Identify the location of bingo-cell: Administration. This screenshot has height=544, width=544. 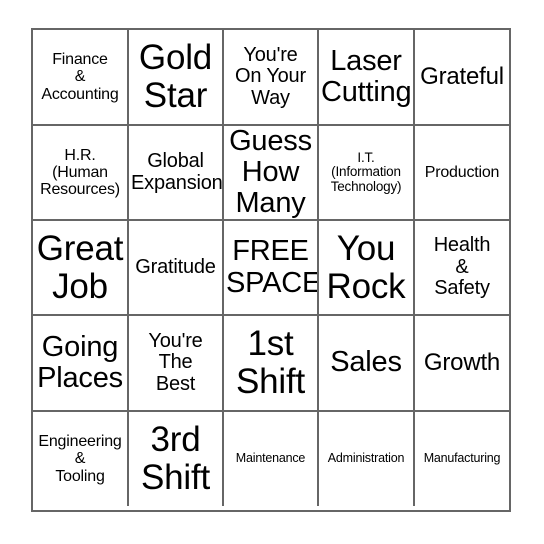
(367, 459).